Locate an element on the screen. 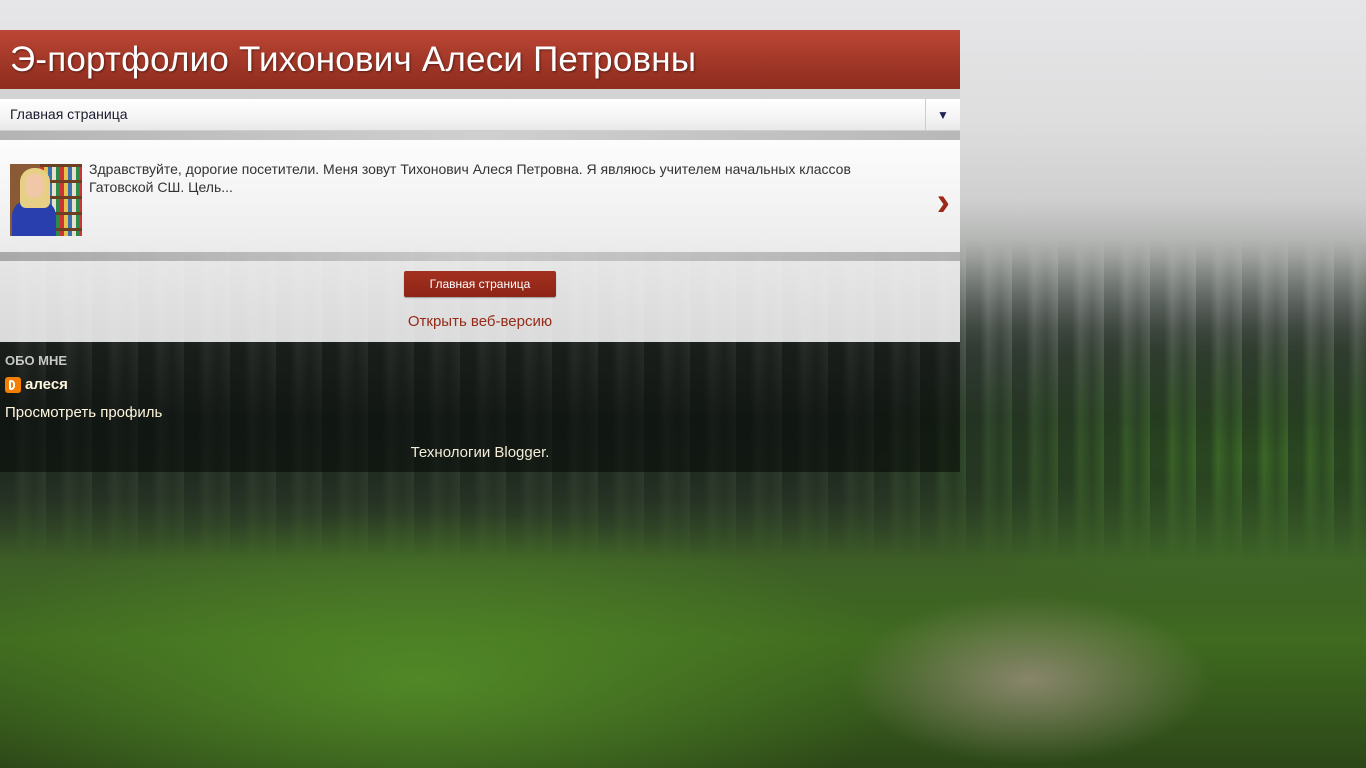 The width and height of the screenshot is (1366, 768). author-row: алеся is located at coordinates (36, 384).